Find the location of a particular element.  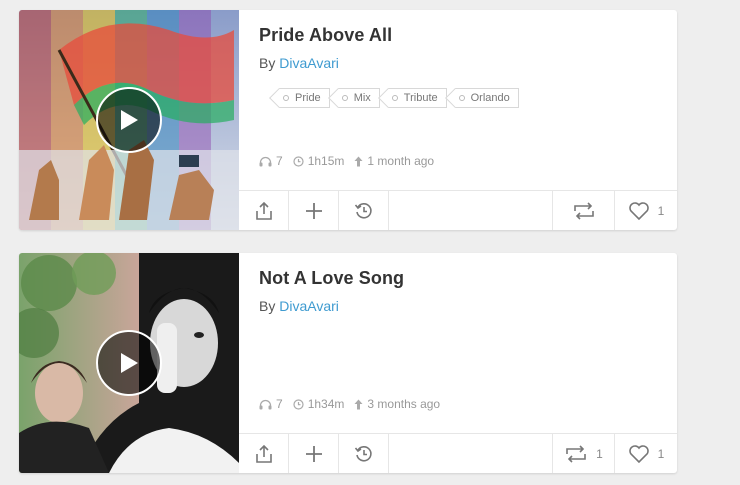

duration-value: 1h15m is located at coordinates (326, 161).